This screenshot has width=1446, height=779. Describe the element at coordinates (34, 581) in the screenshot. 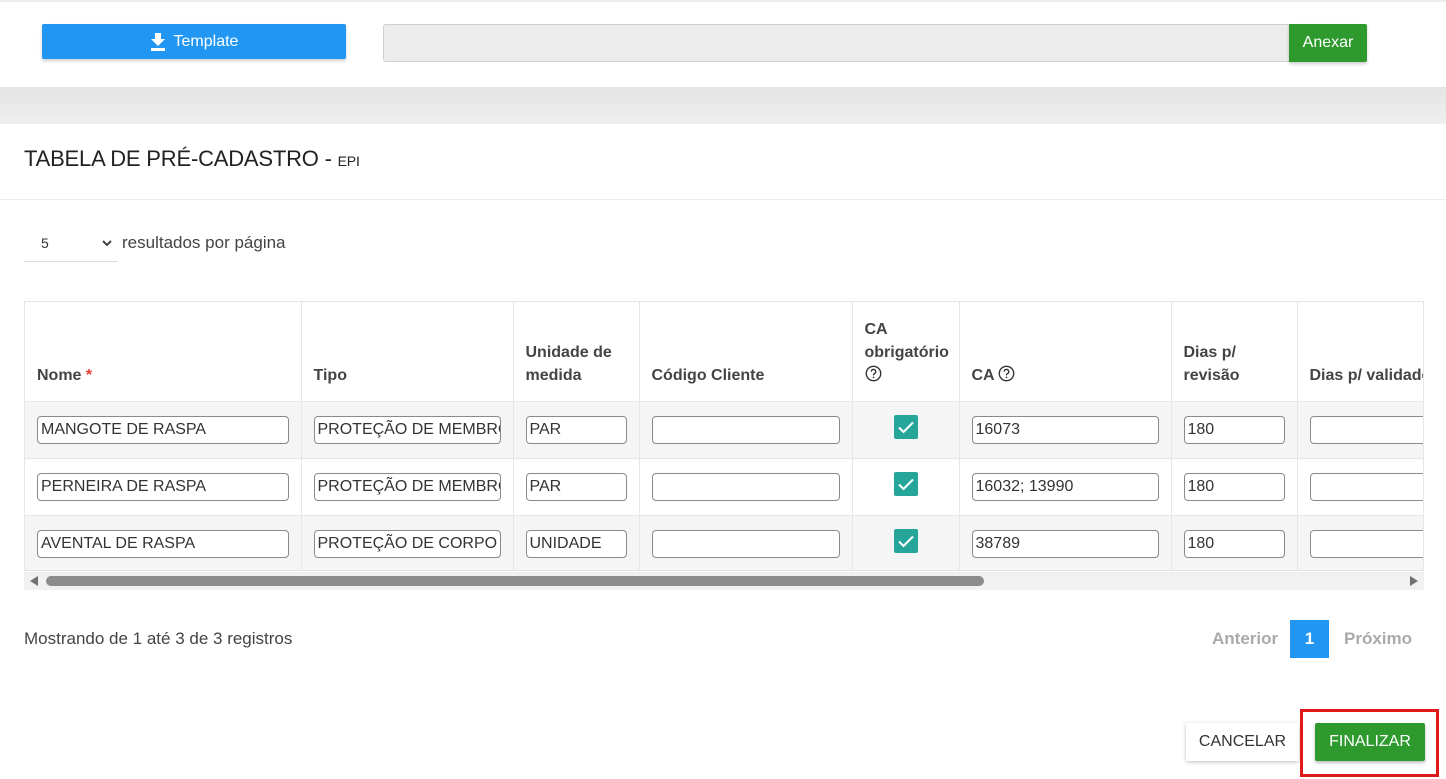

I see `scroll-left-icon` at that location.